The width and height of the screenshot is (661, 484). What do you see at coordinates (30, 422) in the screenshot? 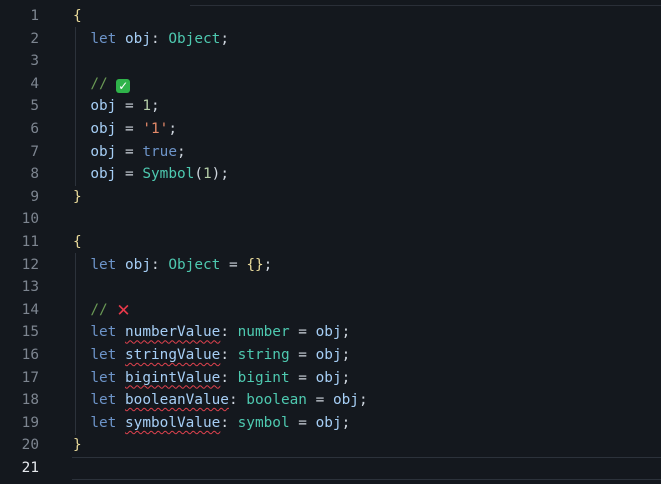
I see `line-number: 19` at bounding box center [30, 422].